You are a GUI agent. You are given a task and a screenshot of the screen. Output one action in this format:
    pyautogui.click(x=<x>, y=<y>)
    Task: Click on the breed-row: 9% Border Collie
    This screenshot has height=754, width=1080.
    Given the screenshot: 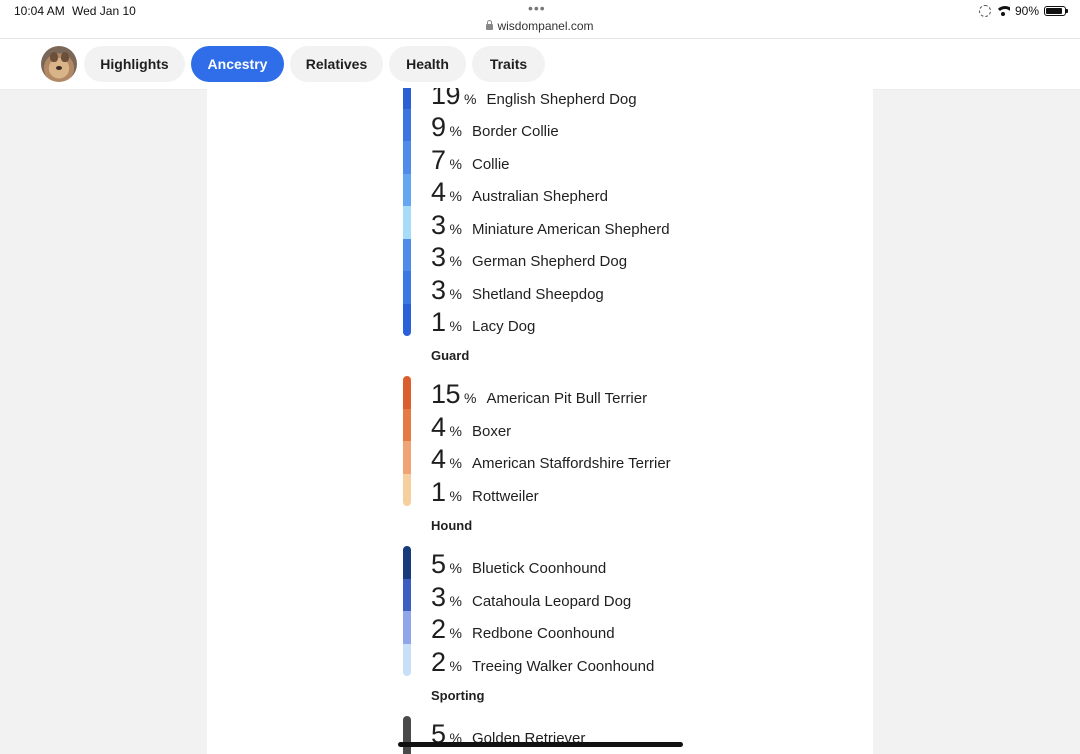 What is the action you would take?
    pyautogui.click(x=495, y=127)
    